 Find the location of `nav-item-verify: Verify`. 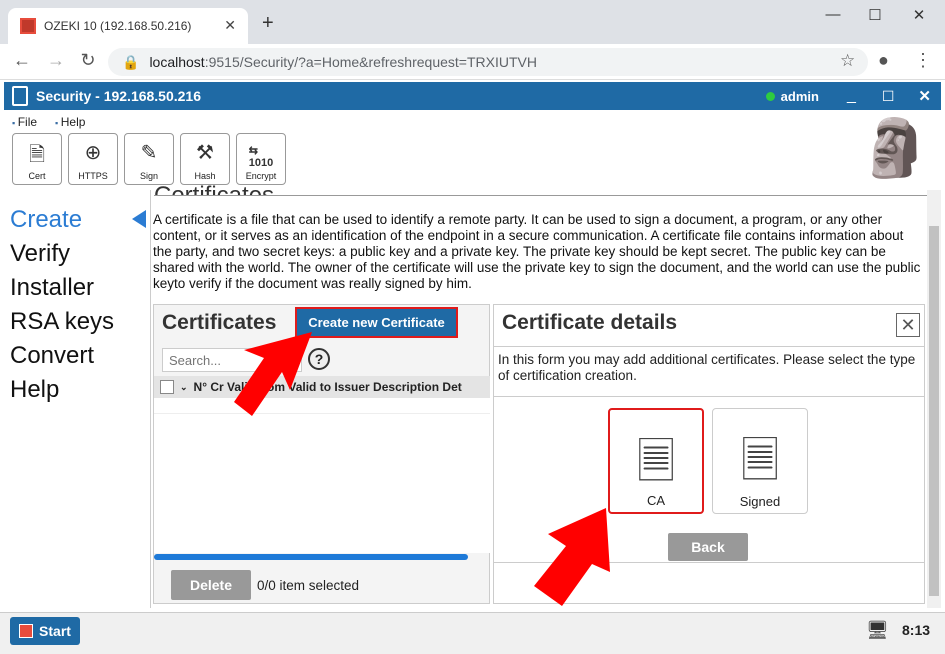

nav-item-verify: Verify is located at coordinates (40, 254).